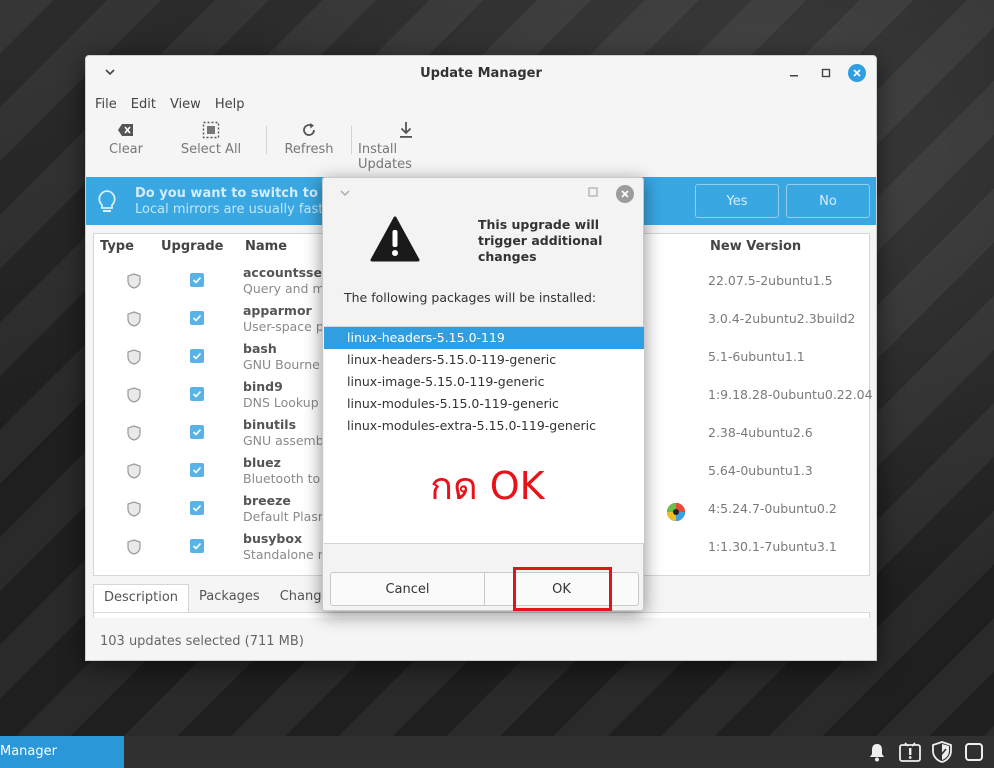  I want to click on package-description: GNU Bourne, so click(281, 364).